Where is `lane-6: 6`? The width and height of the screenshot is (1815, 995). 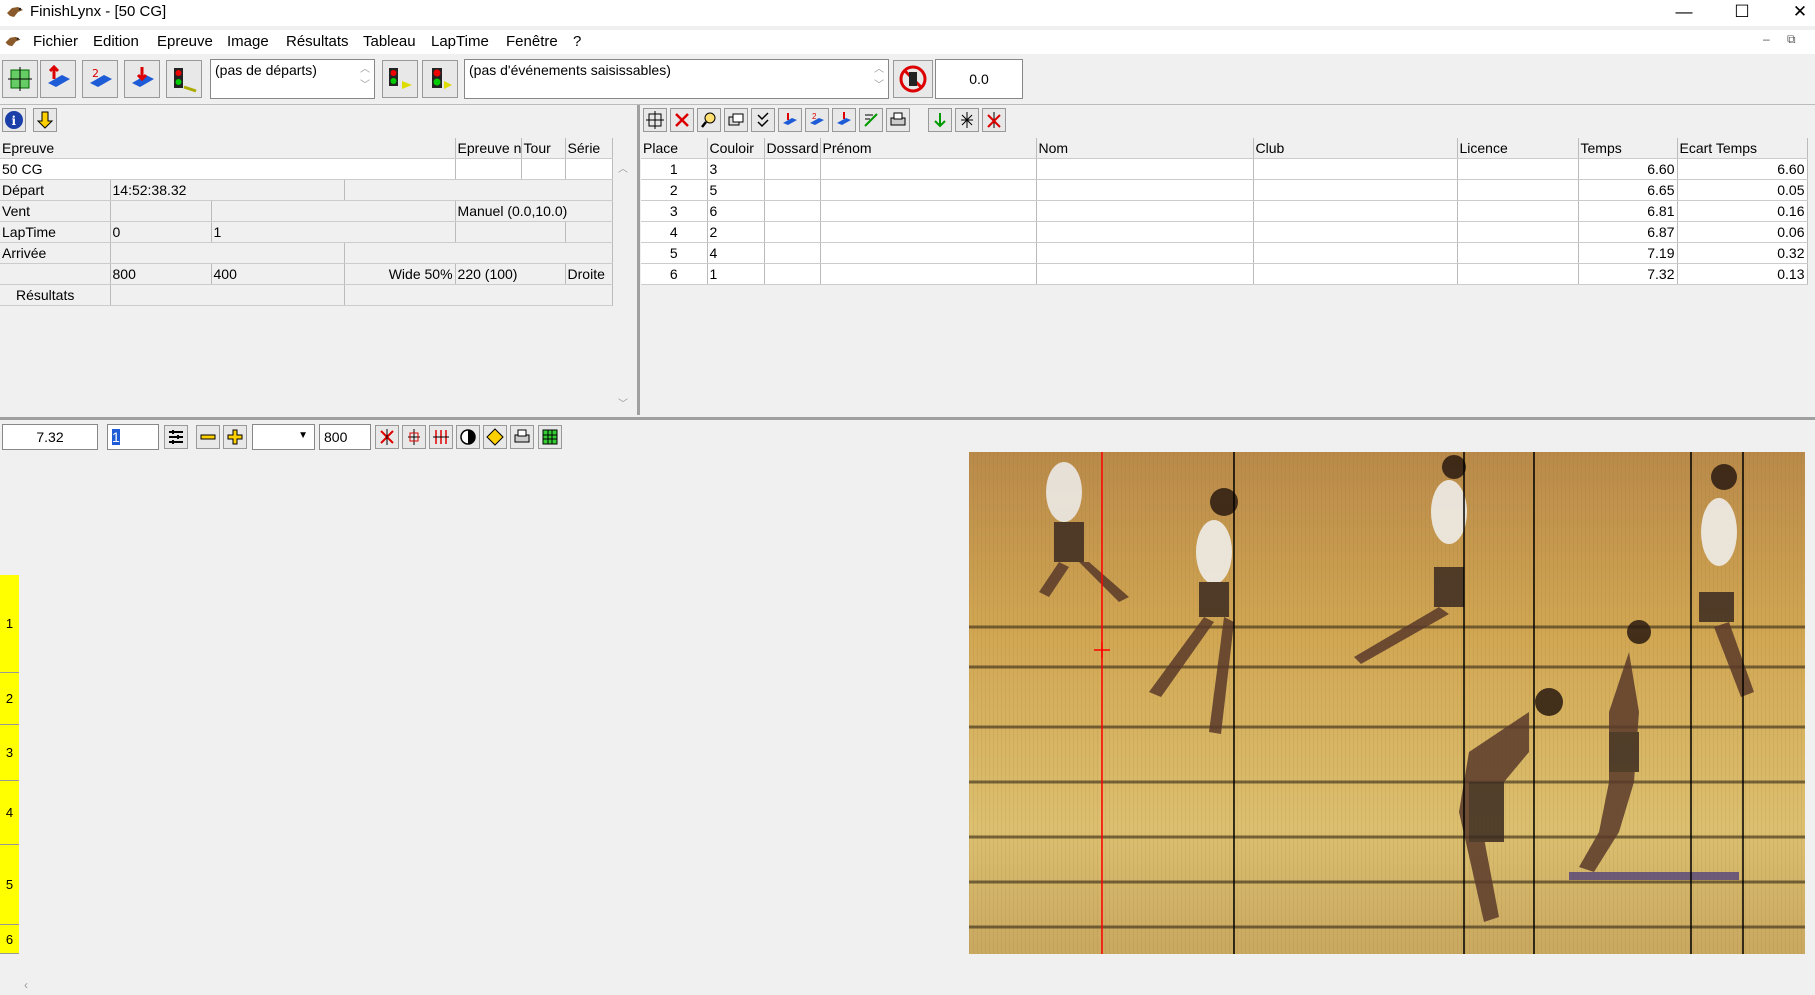 lane-6: 6 is located at coordinates (9, 939).